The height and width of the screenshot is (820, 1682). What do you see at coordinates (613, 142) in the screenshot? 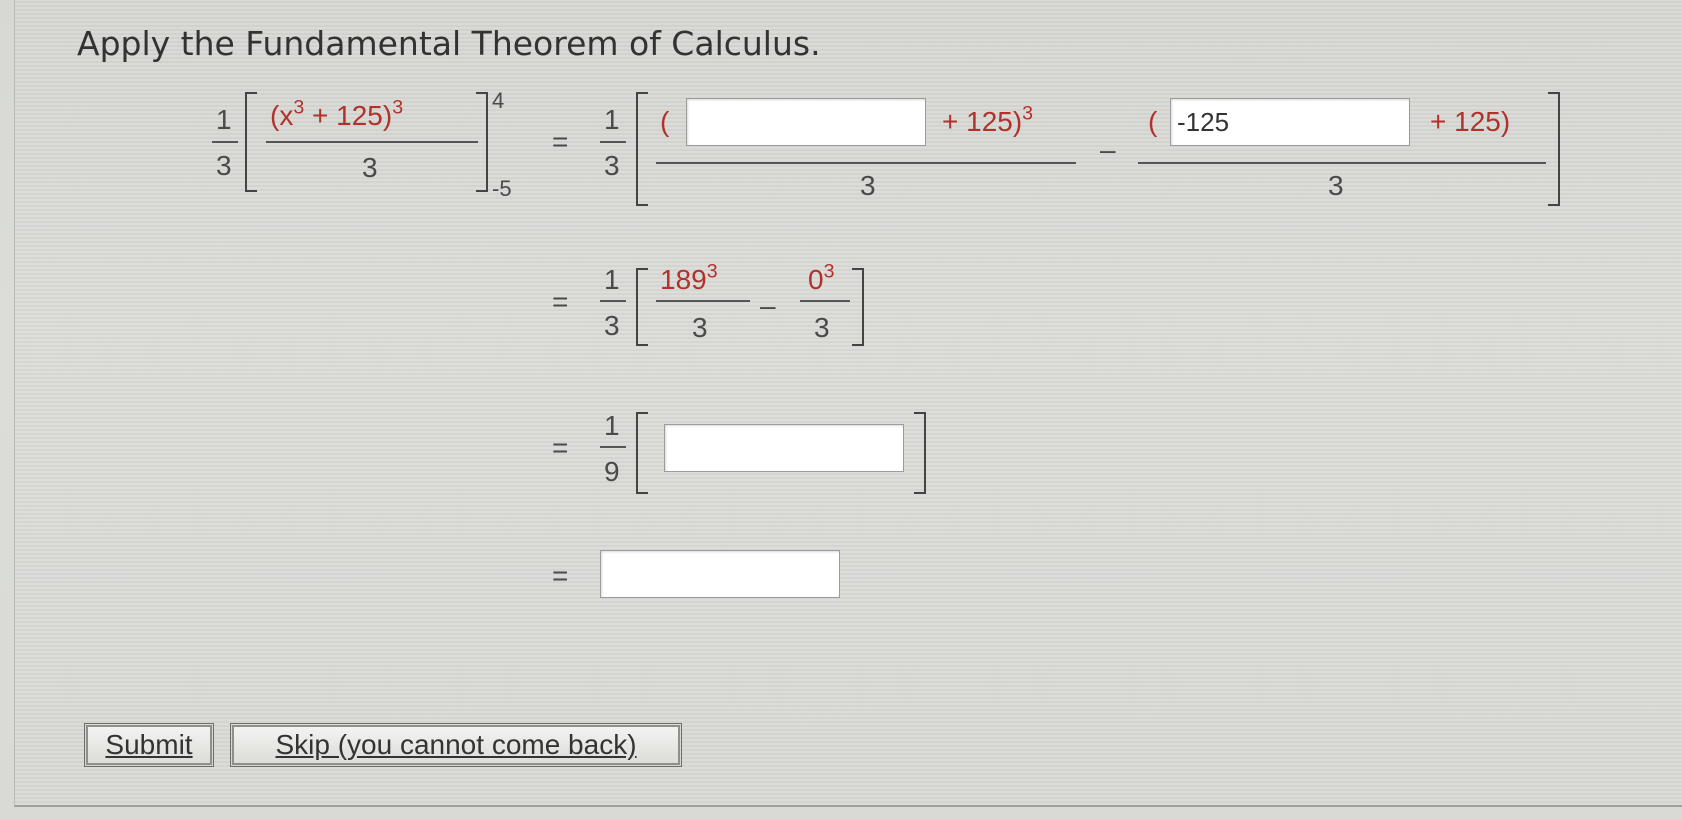
I see `step1-coef-bar` at bounding box center [613, 142].